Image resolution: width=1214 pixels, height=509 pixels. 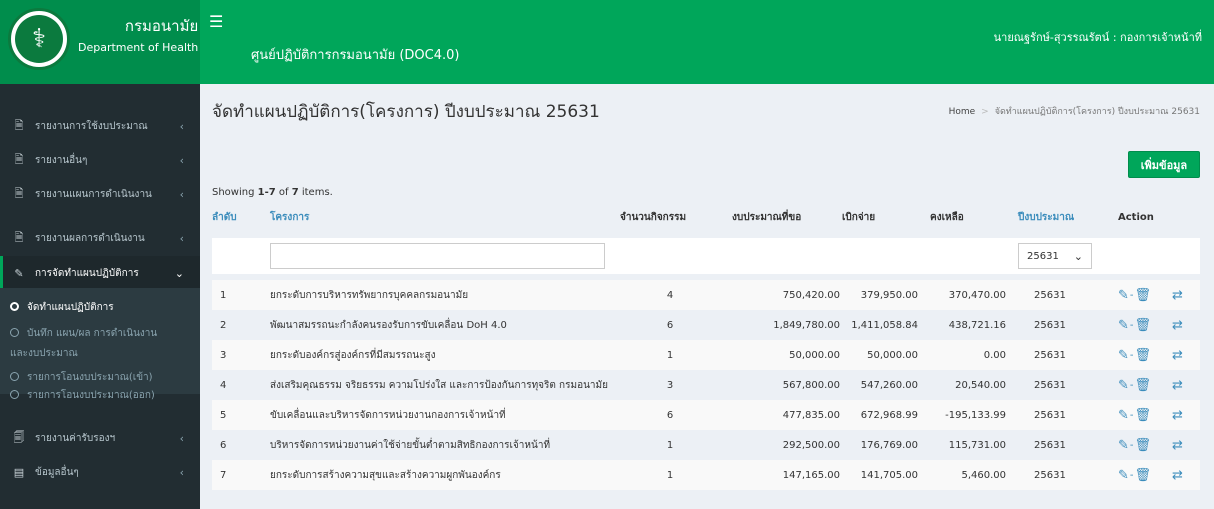 What do you see at coordinates (19, 472) in the screenshot?
I see `card-icon: ▤` at bounding box center [19, 472].